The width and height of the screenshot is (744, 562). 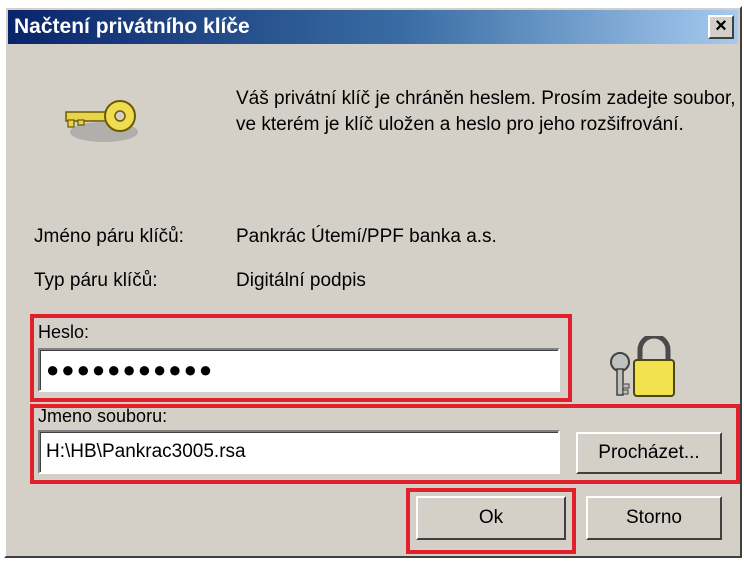 I want to click on close-button: ×, so click(x=721, y=27).